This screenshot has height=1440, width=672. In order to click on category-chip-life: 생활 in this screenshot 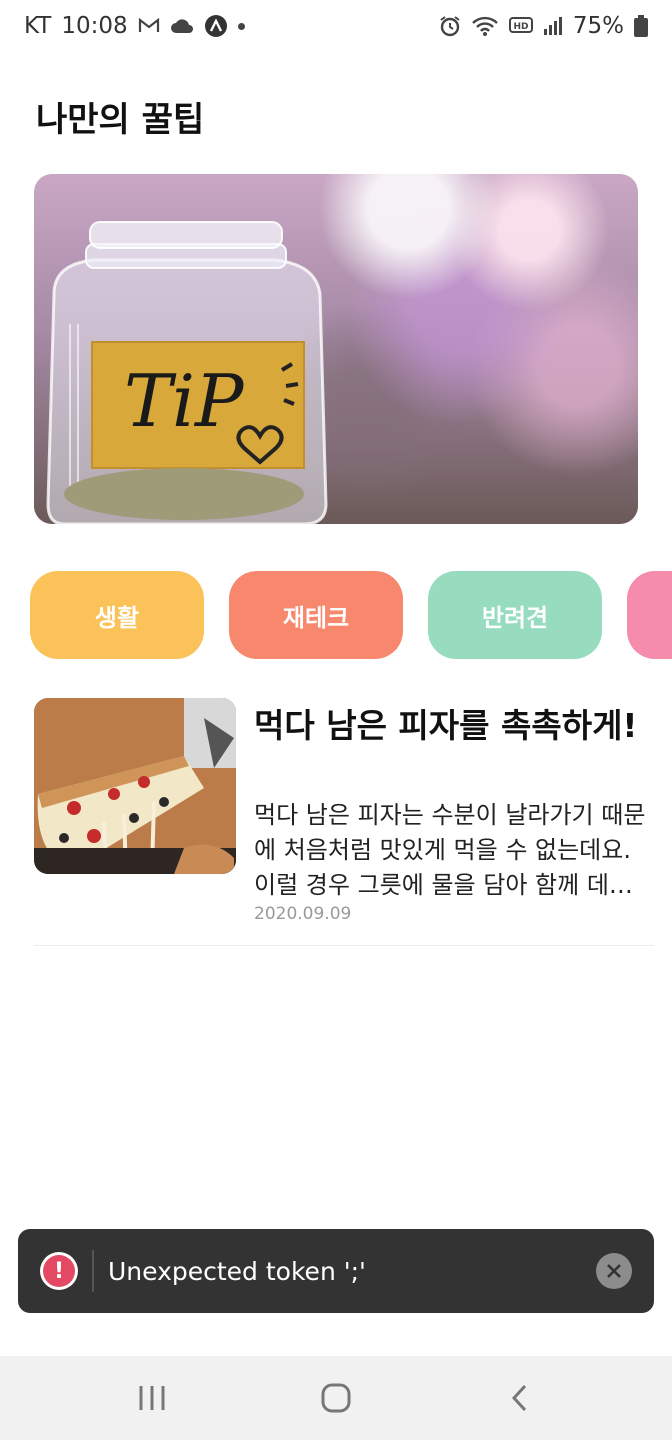, I will do `click(117, 615)`.